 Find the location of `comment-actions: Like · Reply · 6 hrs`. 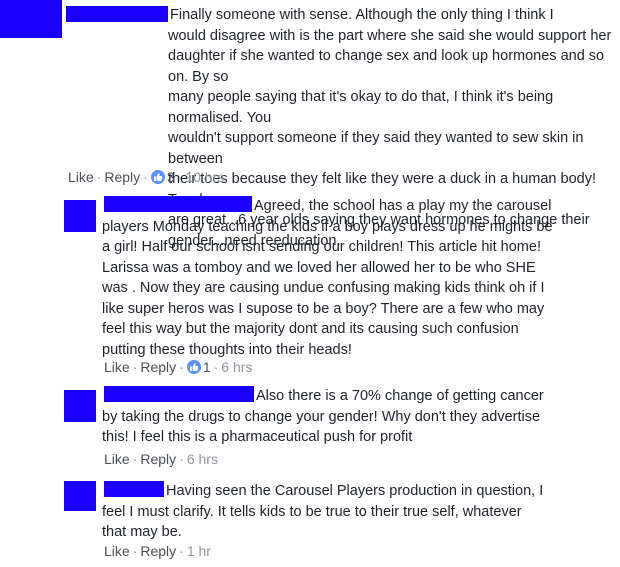

comment-actions: Like · Reply · 6 hrs is located at coordinates (161, 459).